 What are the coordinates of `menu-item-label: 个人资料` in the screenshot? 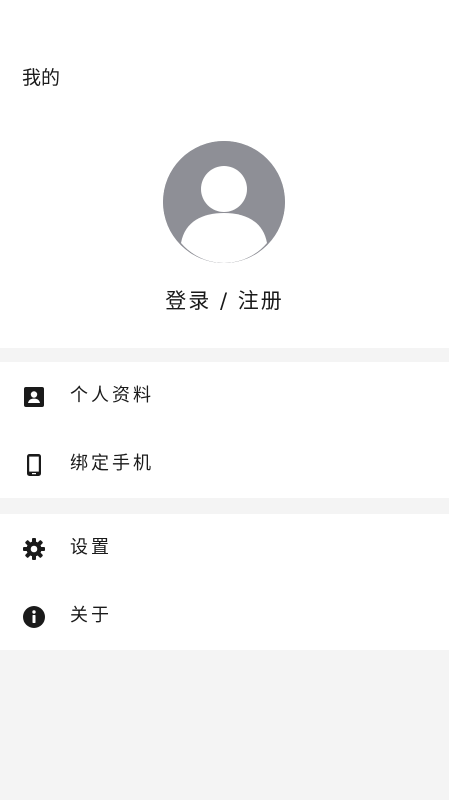 It's located at (112, 395).